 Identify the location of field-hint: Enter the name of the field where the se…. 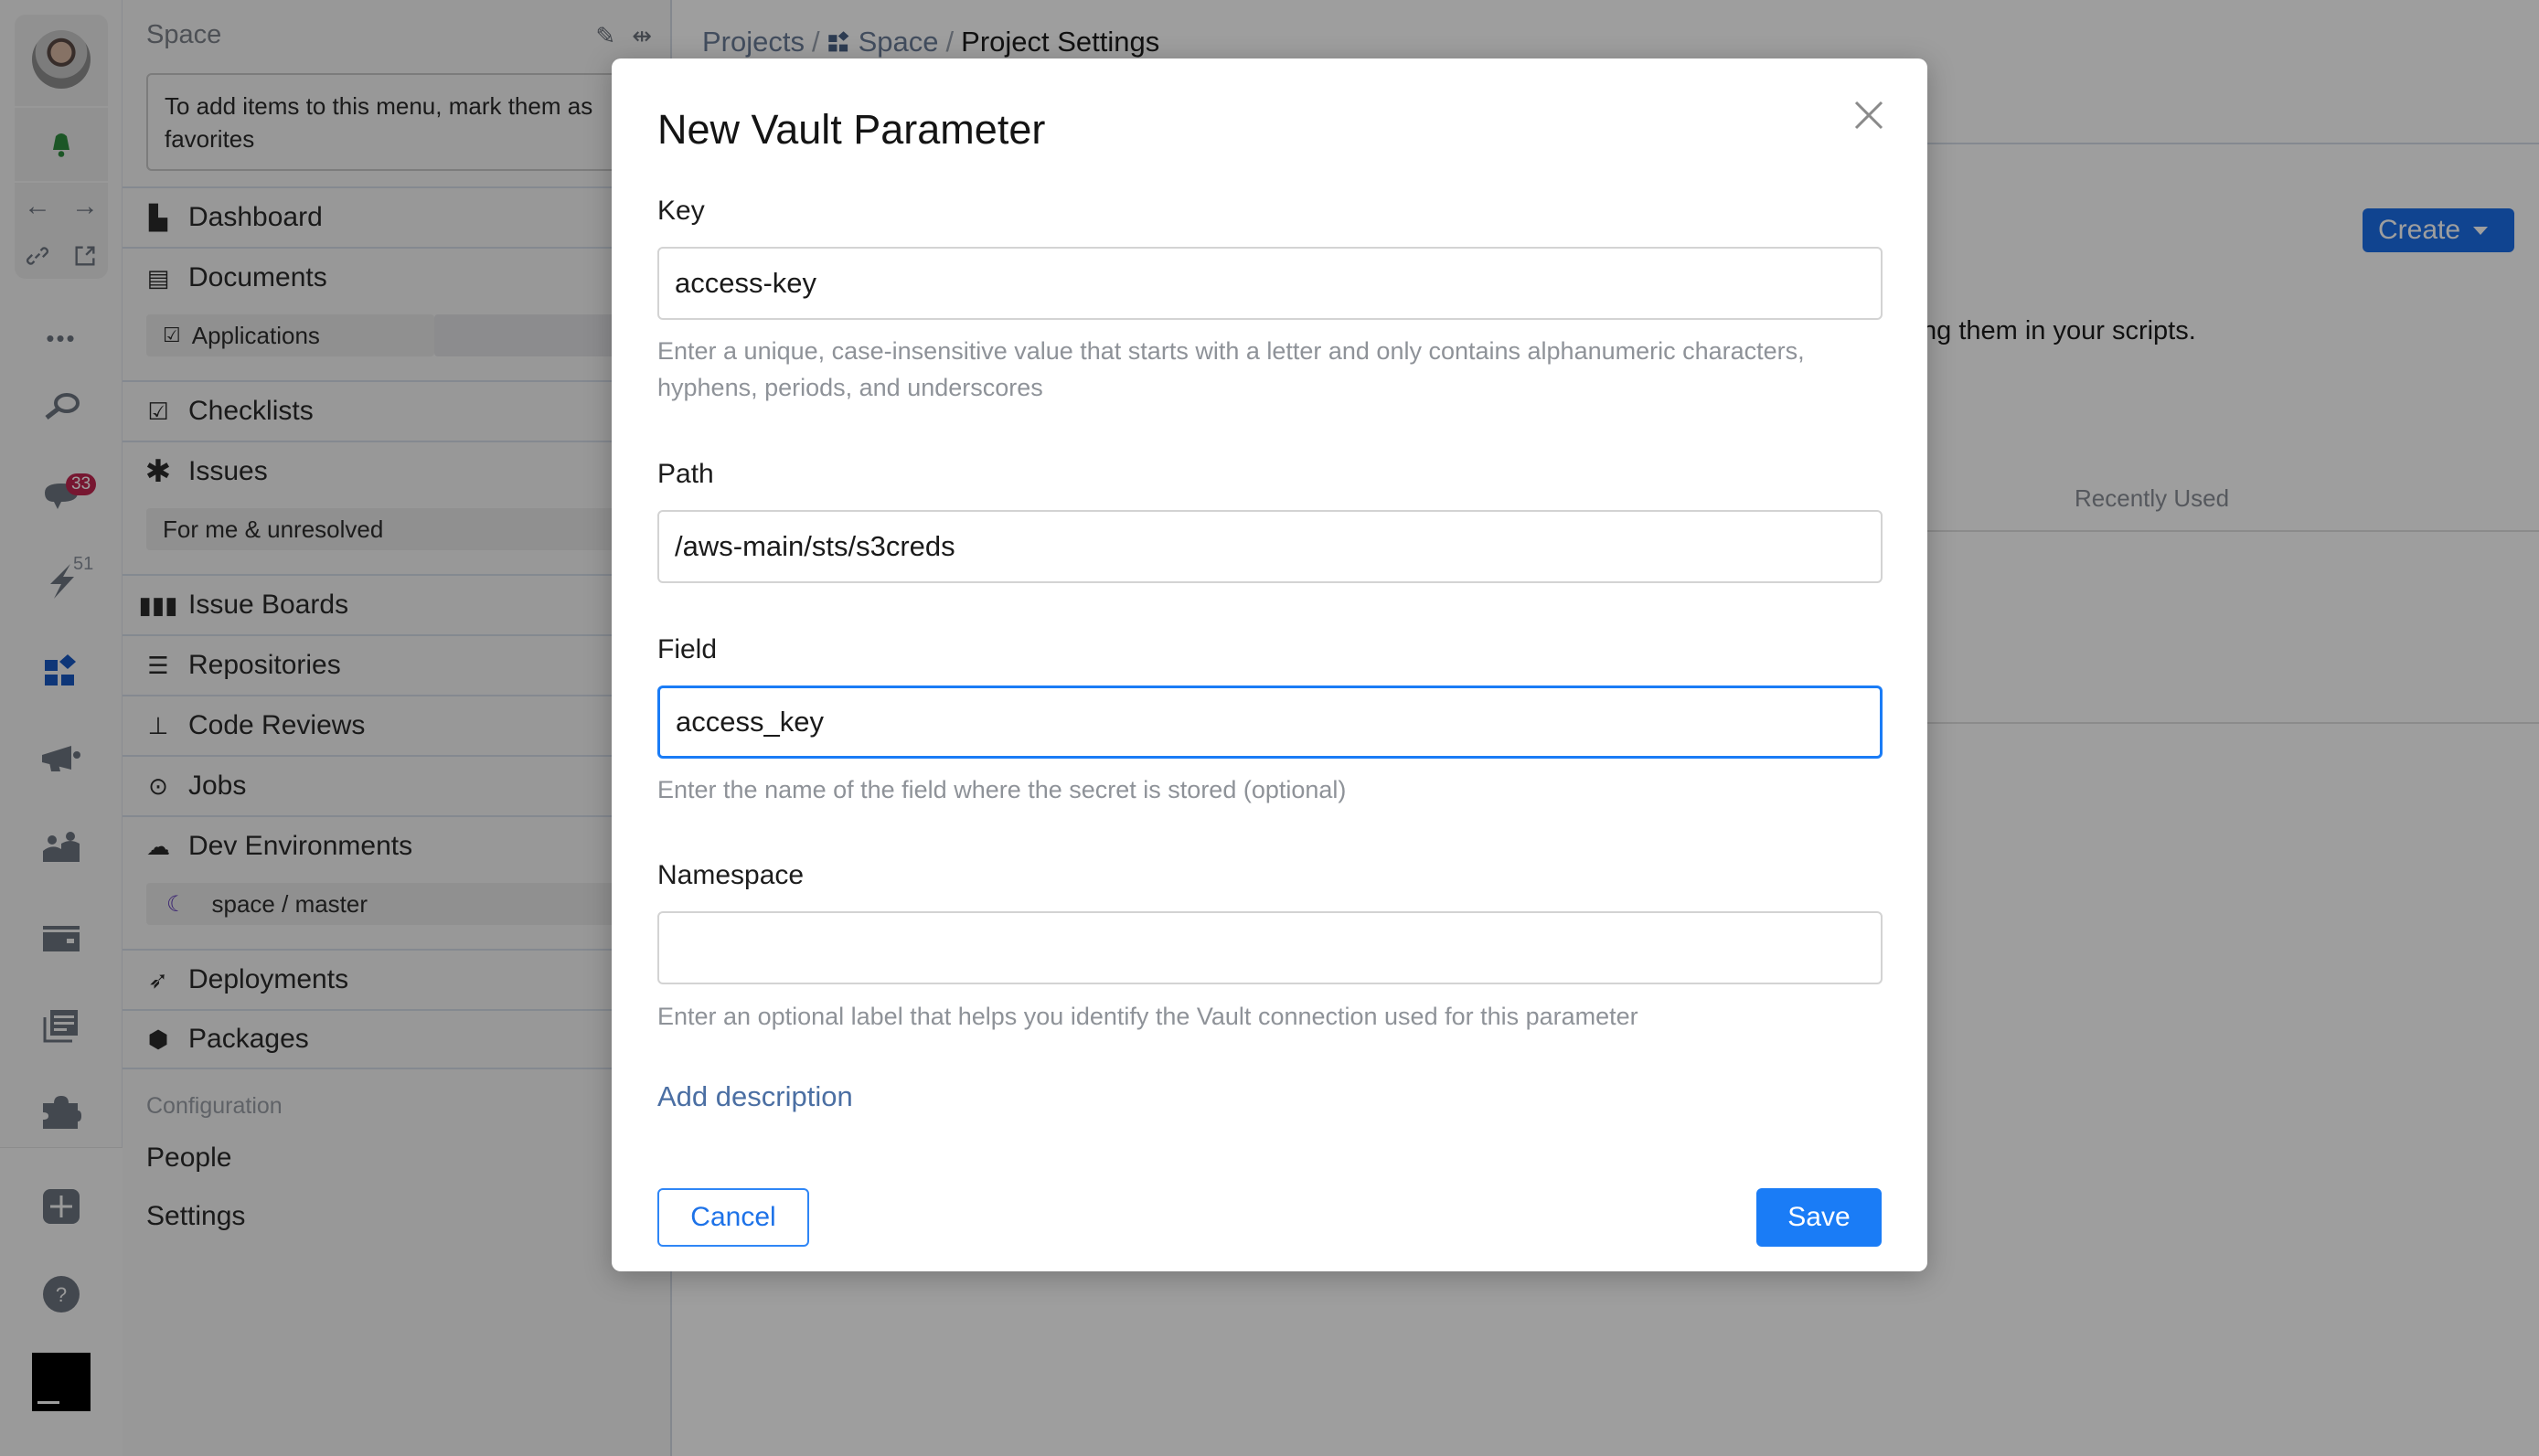
(1002, 789).